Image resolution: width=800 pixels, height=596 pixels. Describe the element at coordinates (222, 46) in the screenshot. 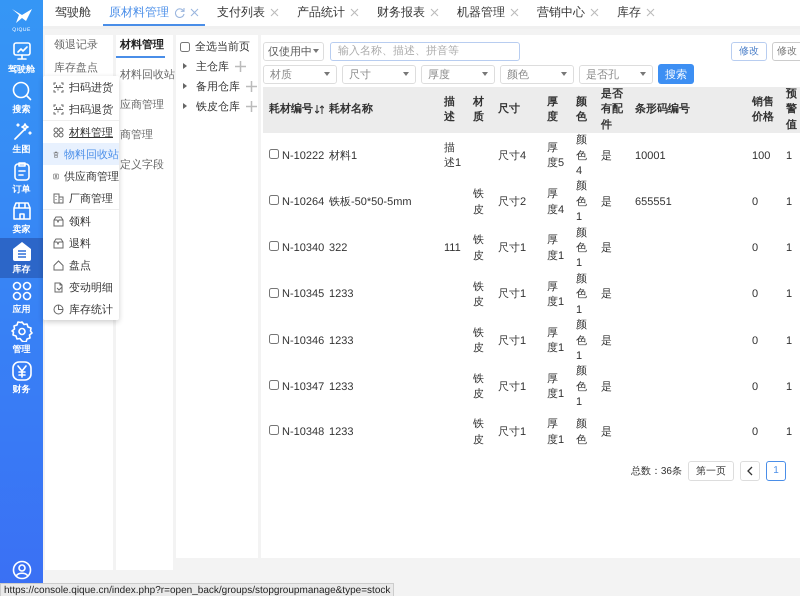

I see `select-all-label: 全选当前页` at that location.